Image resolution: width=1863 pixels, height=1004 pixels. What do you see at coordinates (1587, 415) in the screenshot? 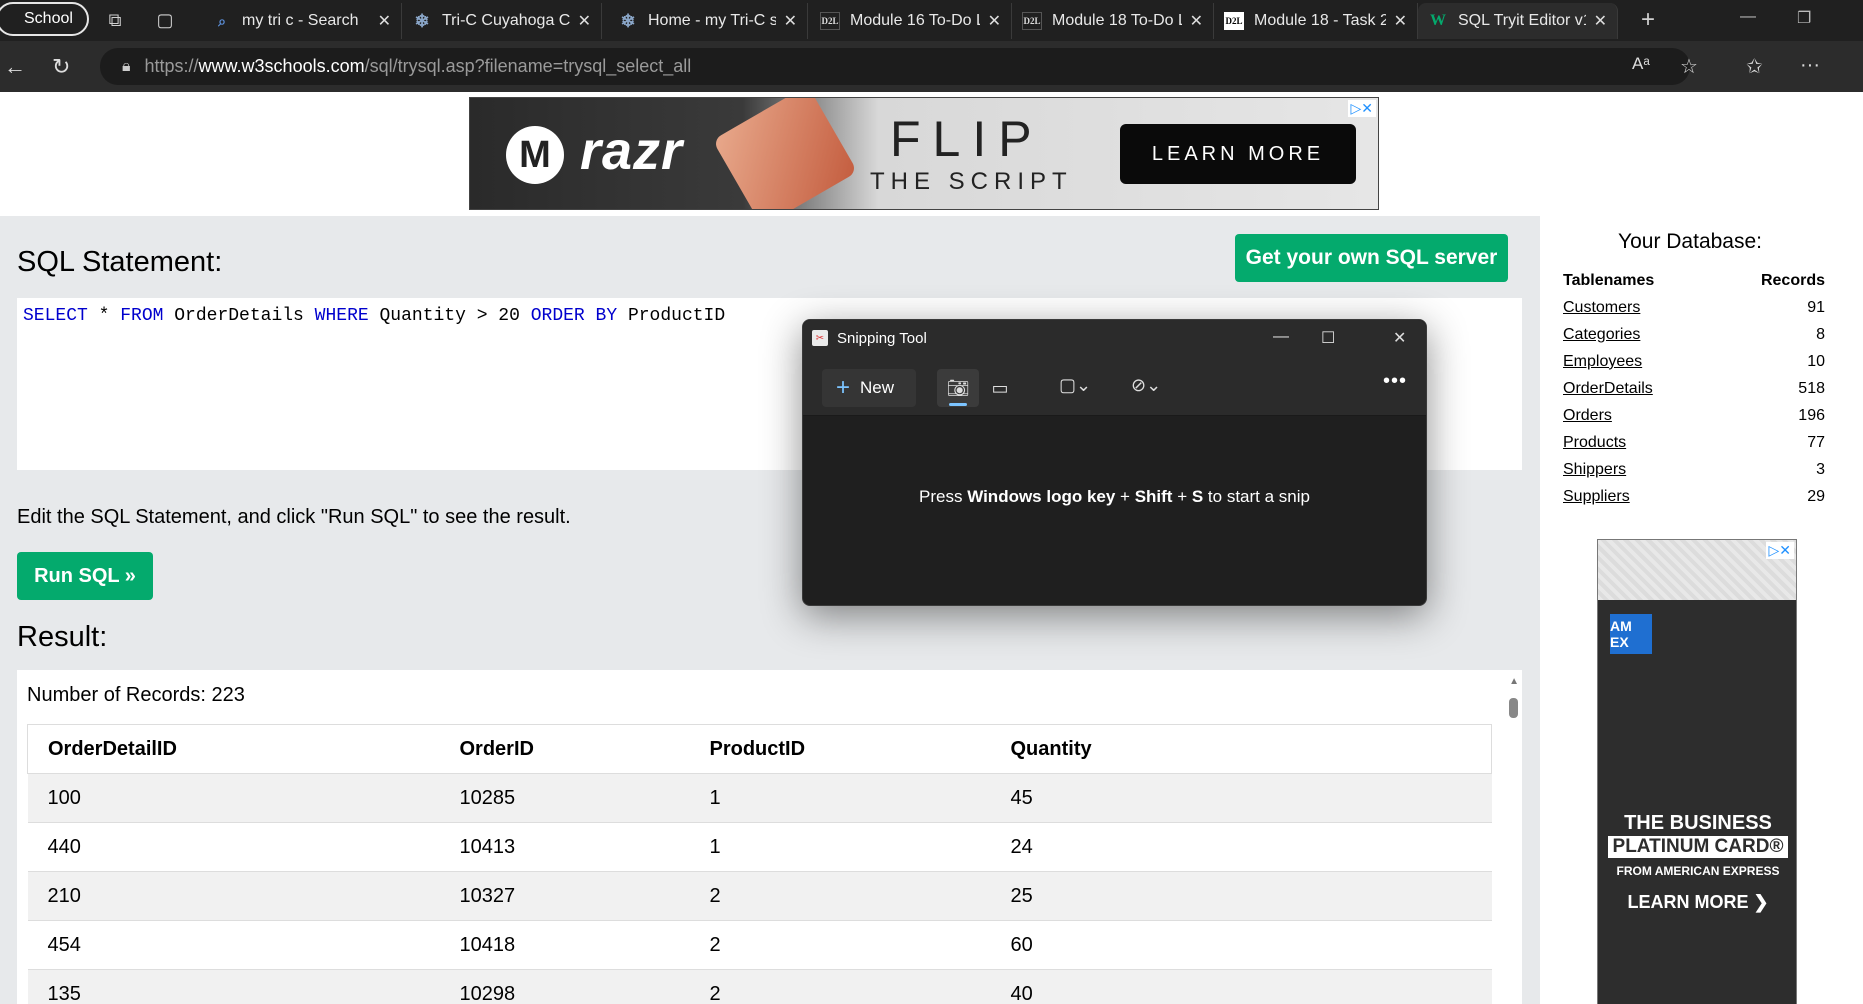
I see `table-link: Orders` at bounding box center [1587, 415].